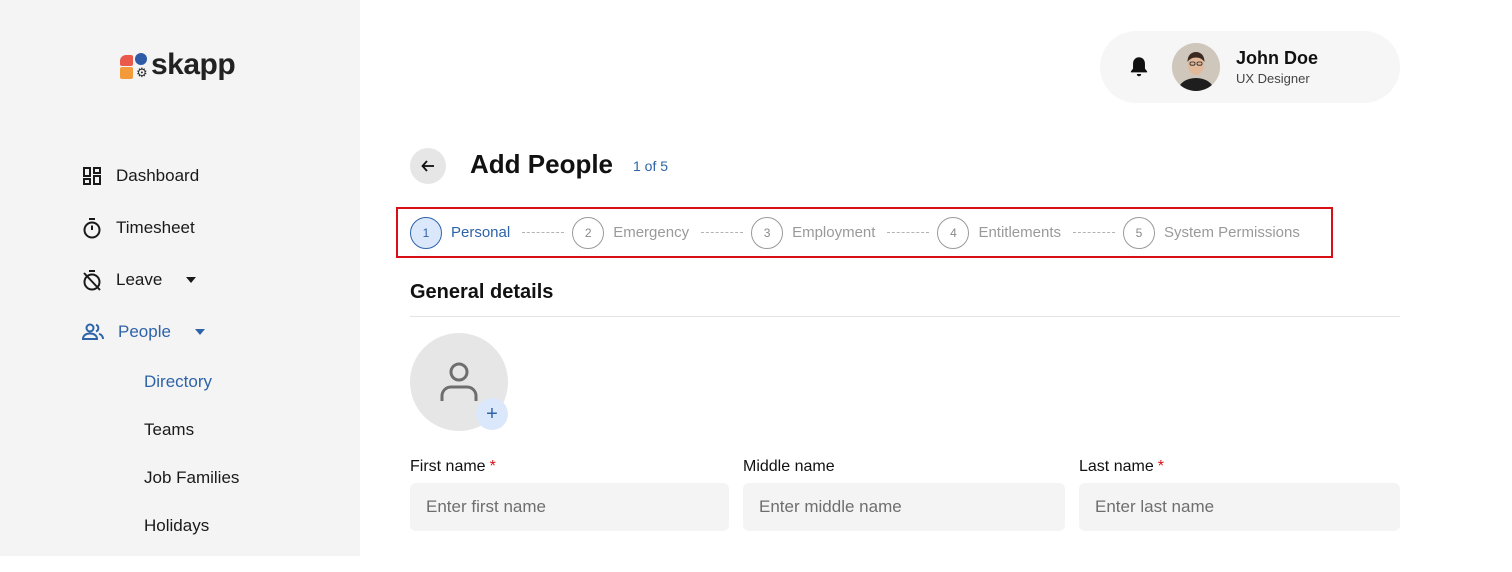  I want to click on step-emergency: 2 Emergency, so click(631, 232).